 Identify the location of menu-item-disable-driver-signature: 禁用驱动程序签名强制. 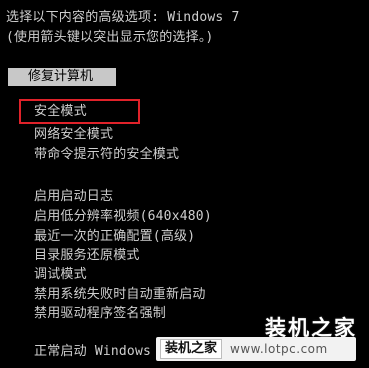
(100, 314).